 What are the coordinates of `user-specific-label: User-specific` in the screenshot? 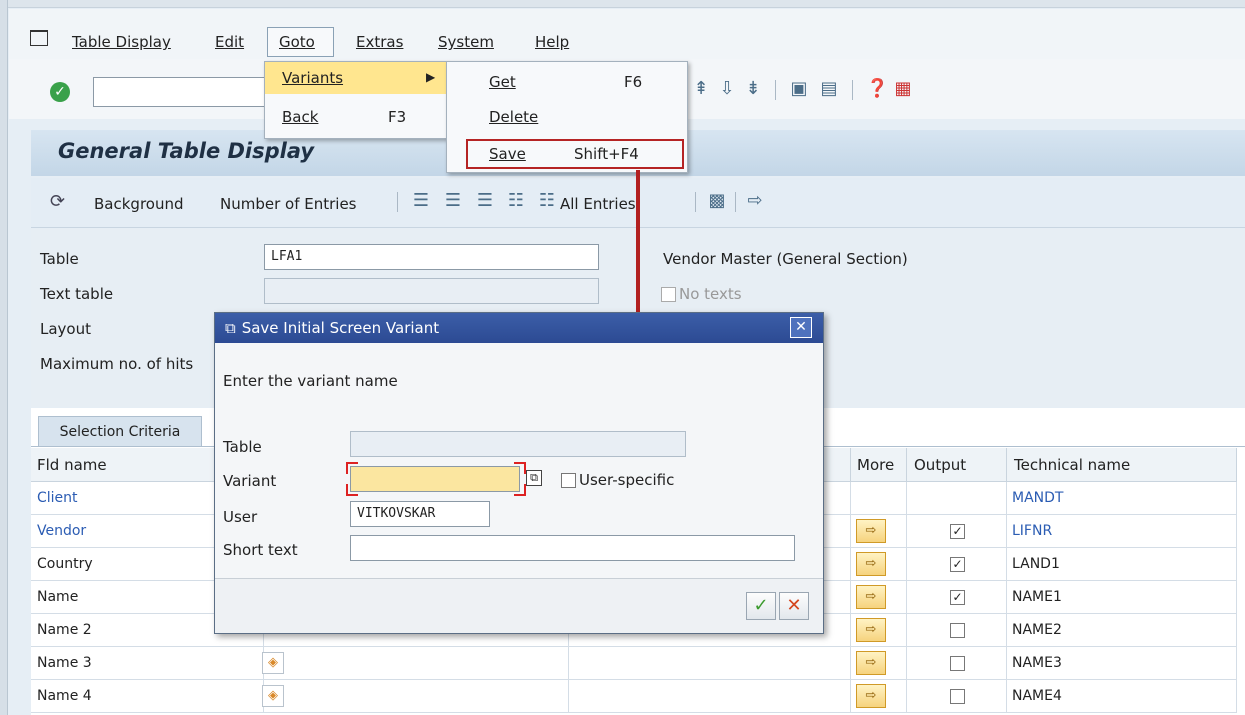 It's located at (627, 480).